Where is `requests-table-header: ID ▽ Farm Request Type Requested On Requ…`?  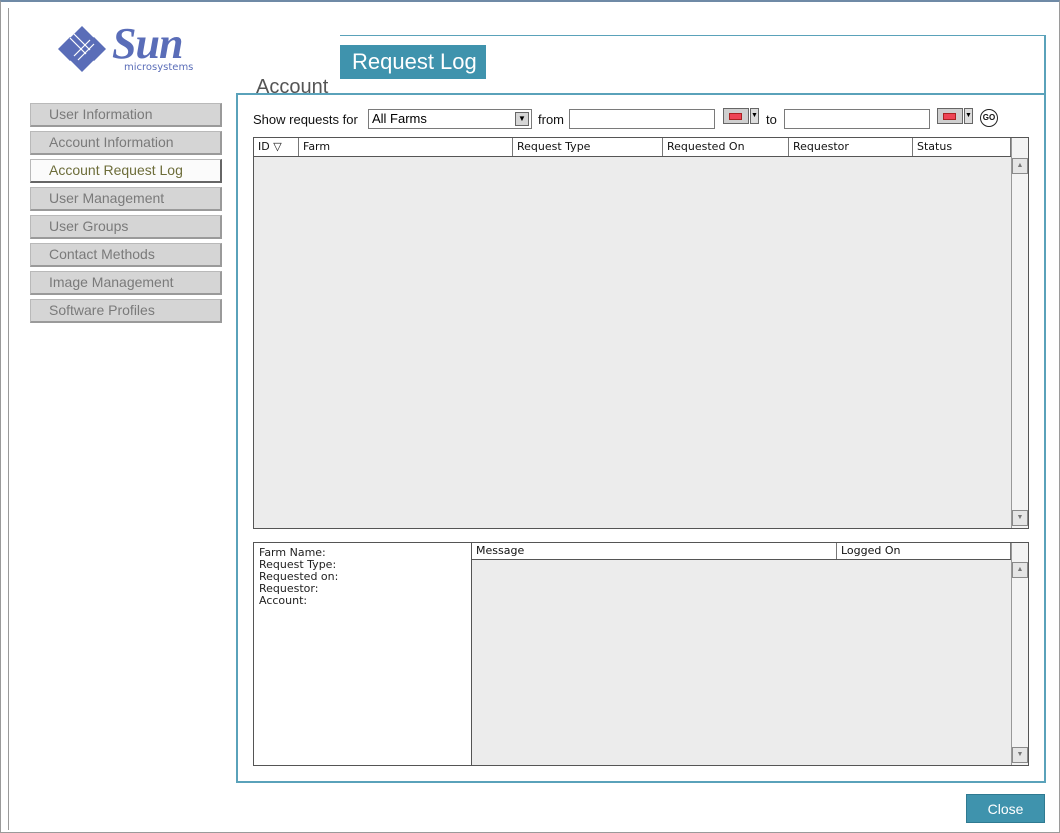 requests-table-header: ID ▽ Farm Request Type Requested On Requ… is located at coordinates (632, 147).